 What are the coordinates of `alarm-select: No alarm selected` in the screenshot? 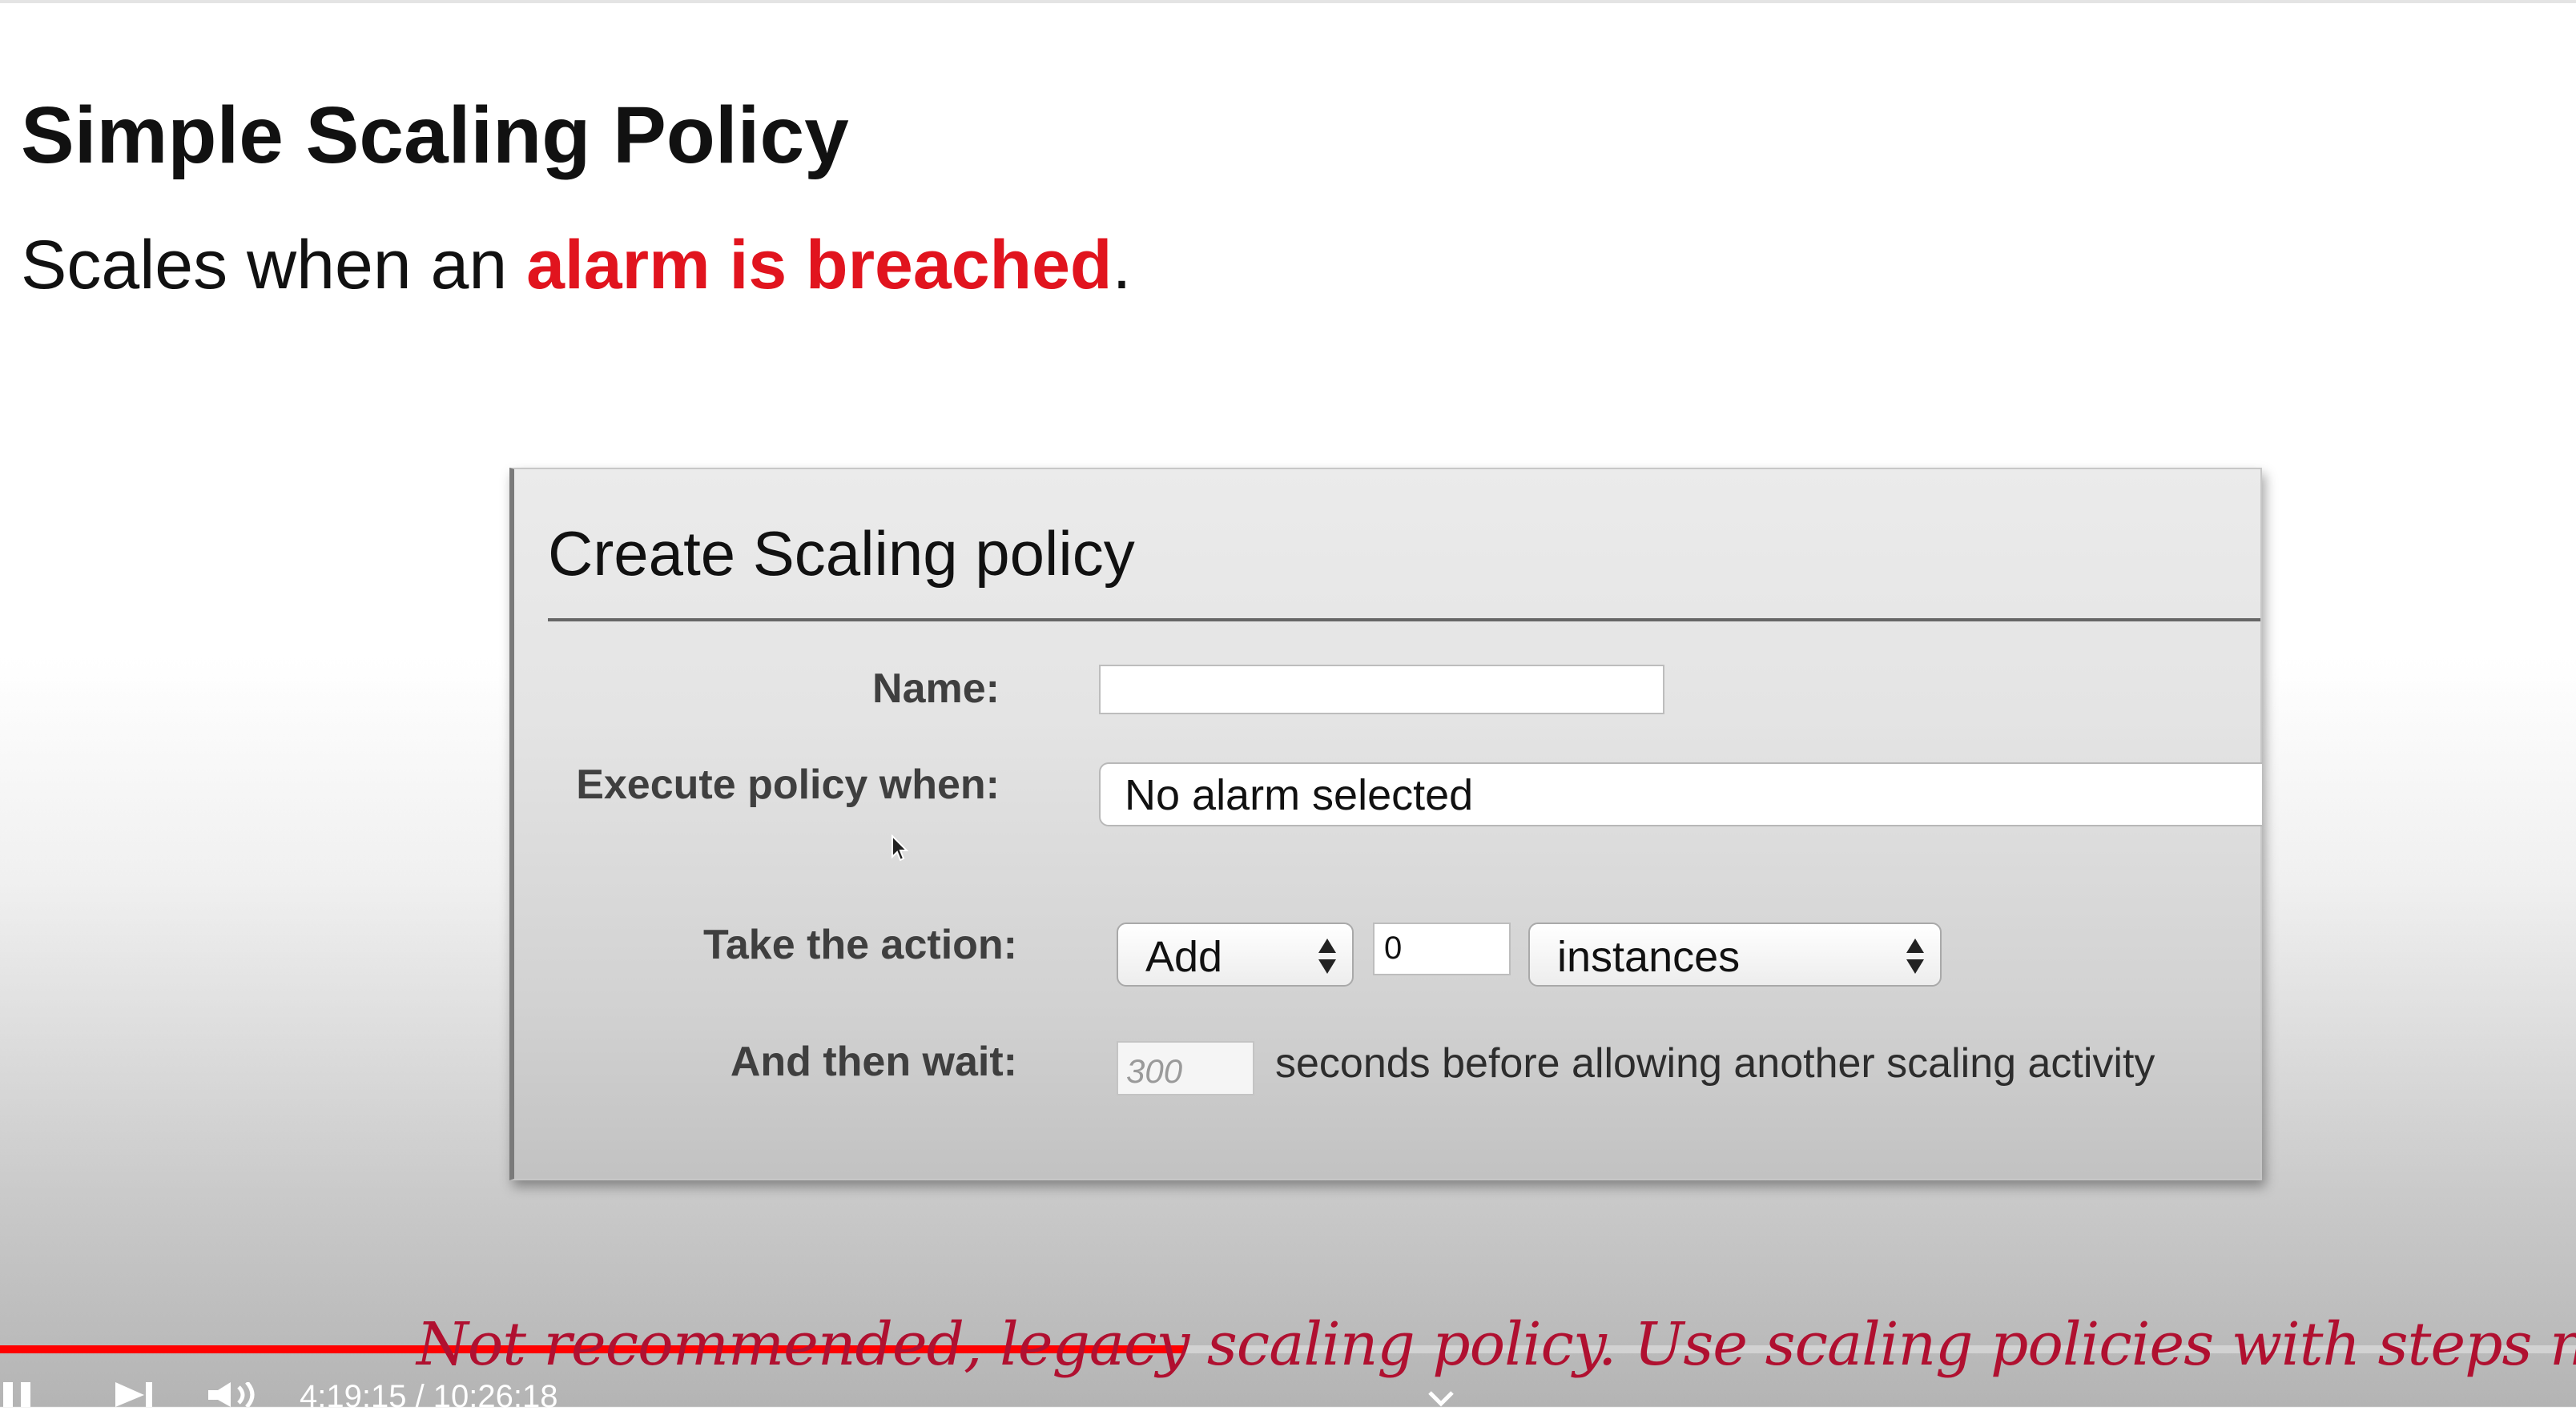 It's located at (1680, 794).